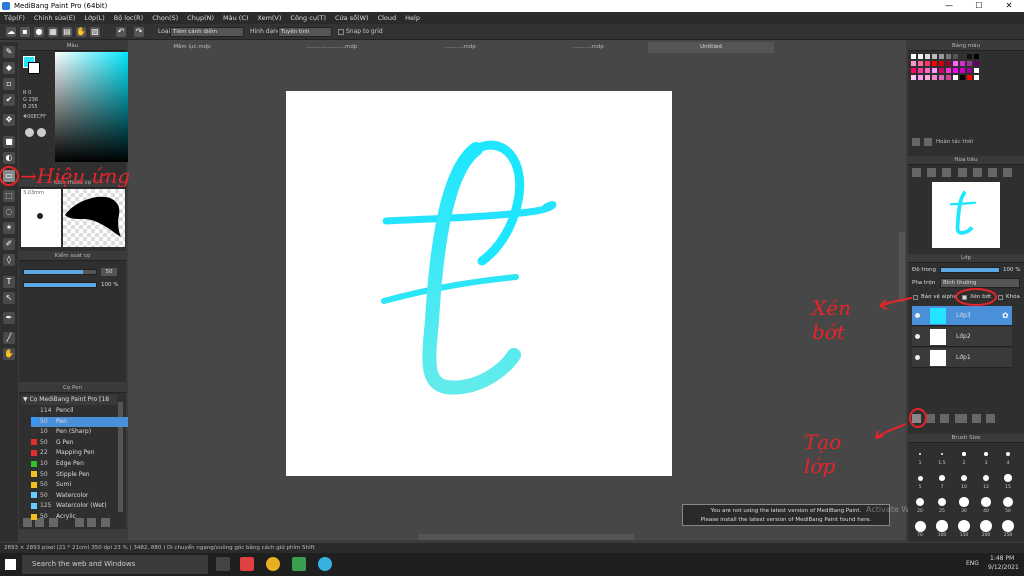  What do you see at coordinates (918, 418) in the screenshot?
I see `new-layer-circle` at bounding box center [918, 418].